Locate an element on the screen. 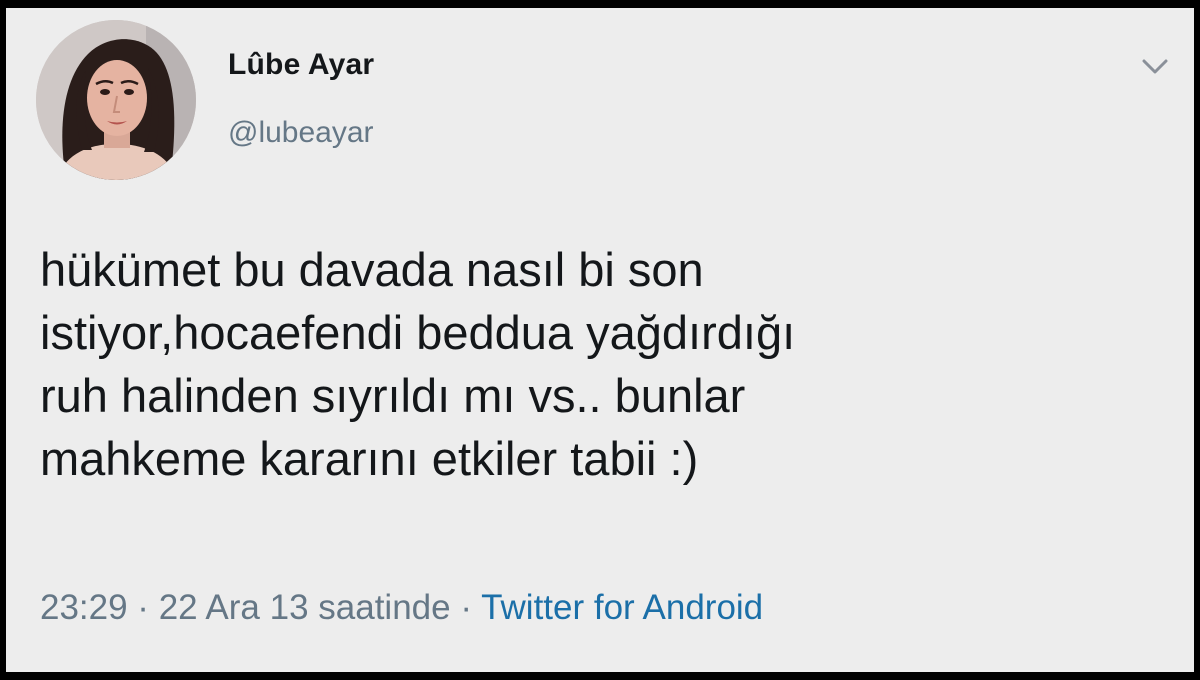  profile-photo is located at coordinates (116, 100).